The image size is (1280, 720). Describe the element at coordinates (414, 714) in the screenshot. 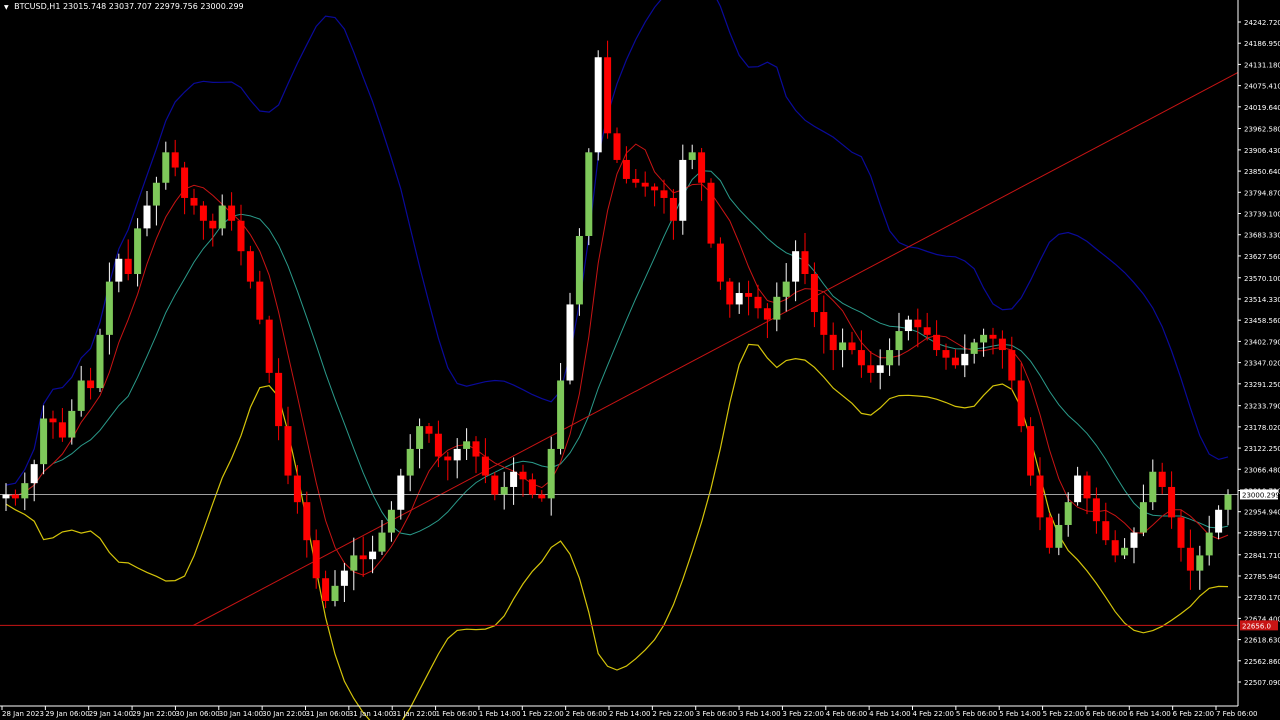

I see `x-tick-label: 31 Jan 22:00` at that location.